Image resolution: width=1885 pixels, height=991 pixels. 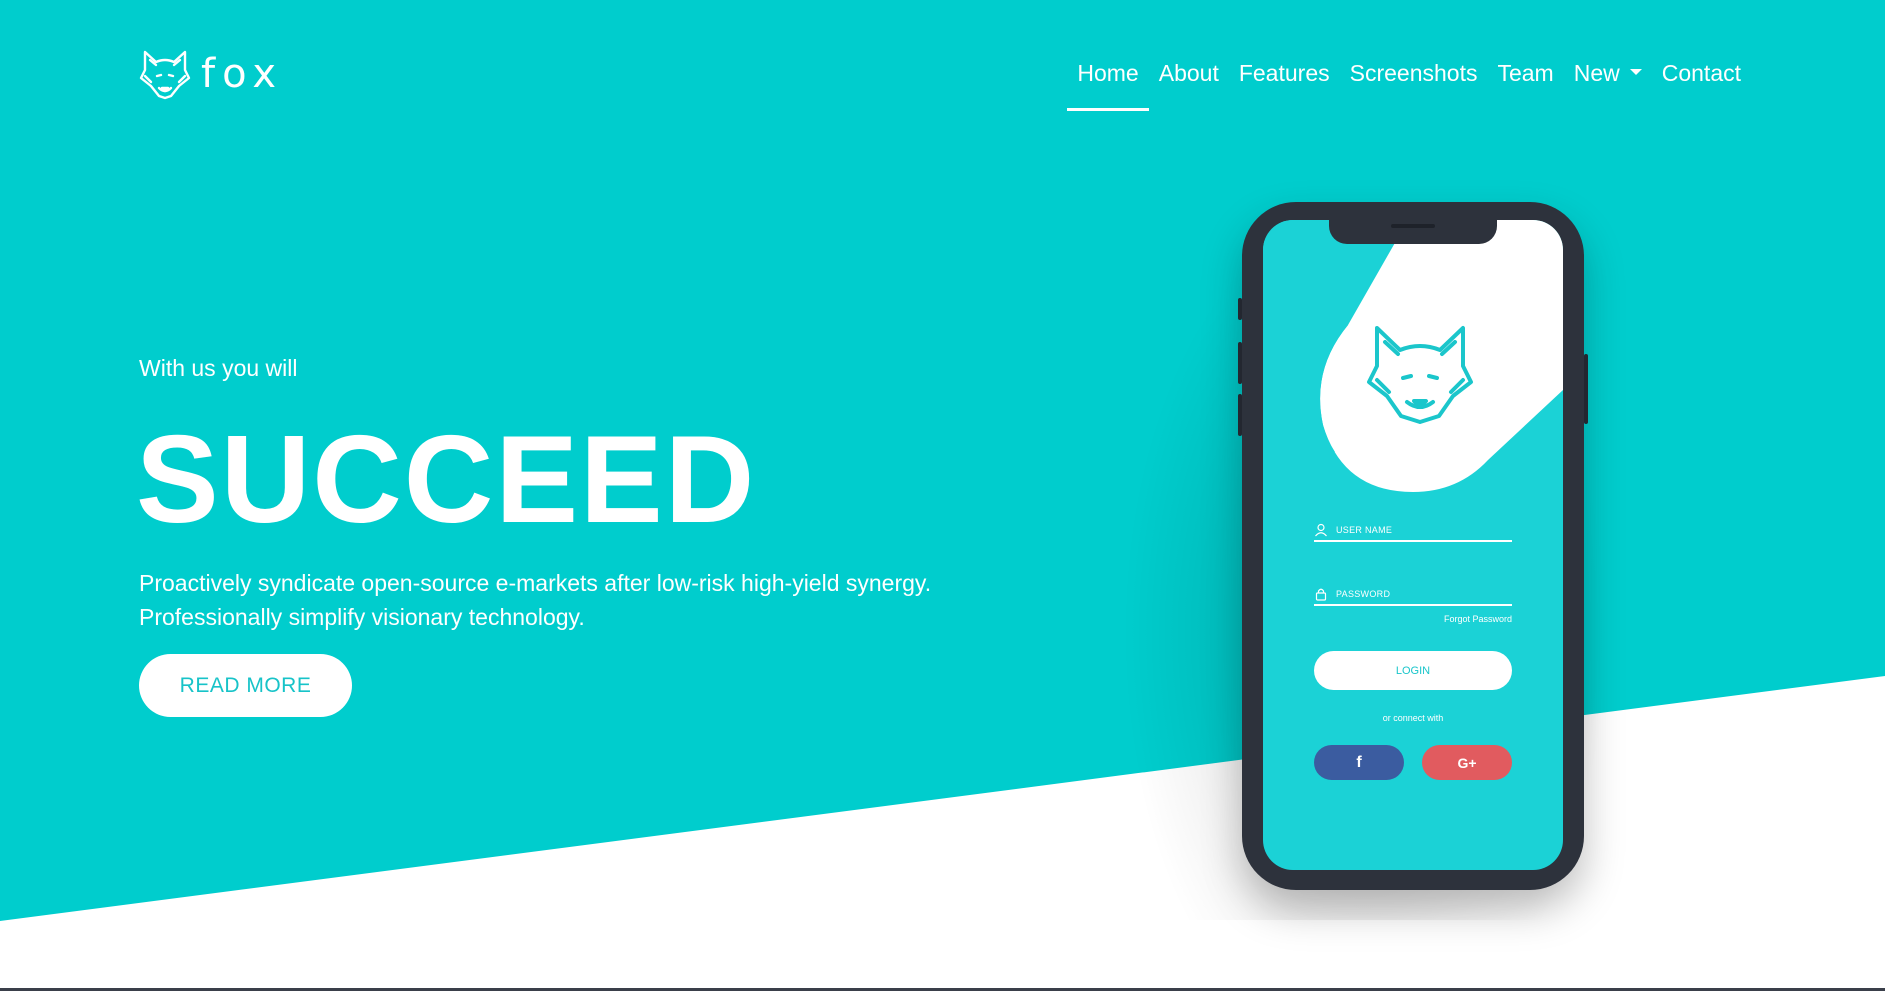 I want to click on connect-with-label: or connect with, so click(x=1413, y=718).